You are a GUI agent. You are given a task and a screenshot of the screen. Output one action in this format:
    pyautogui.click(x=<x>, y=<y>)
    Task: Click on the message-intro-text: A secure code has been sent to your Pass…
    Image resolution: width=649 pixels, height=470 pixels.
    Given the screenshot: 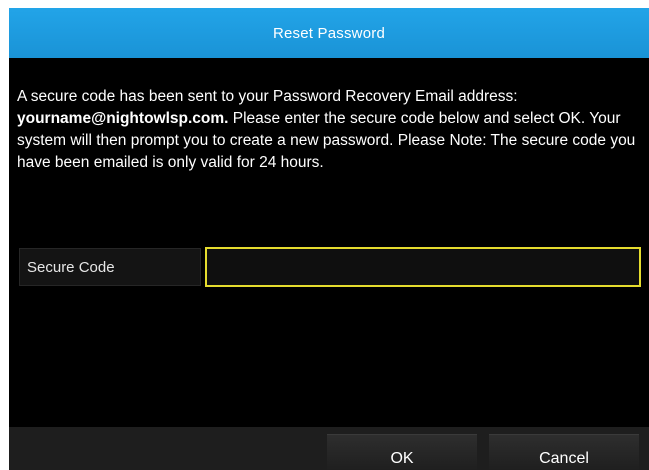 What is the action you would take?
    pyautogui.click(x=267, y=96)
    